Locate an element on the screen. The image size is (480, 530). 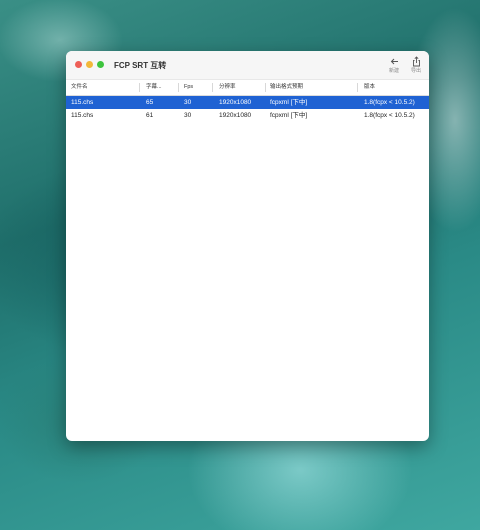
minimize-window-button is located at coordinates (89, 64).